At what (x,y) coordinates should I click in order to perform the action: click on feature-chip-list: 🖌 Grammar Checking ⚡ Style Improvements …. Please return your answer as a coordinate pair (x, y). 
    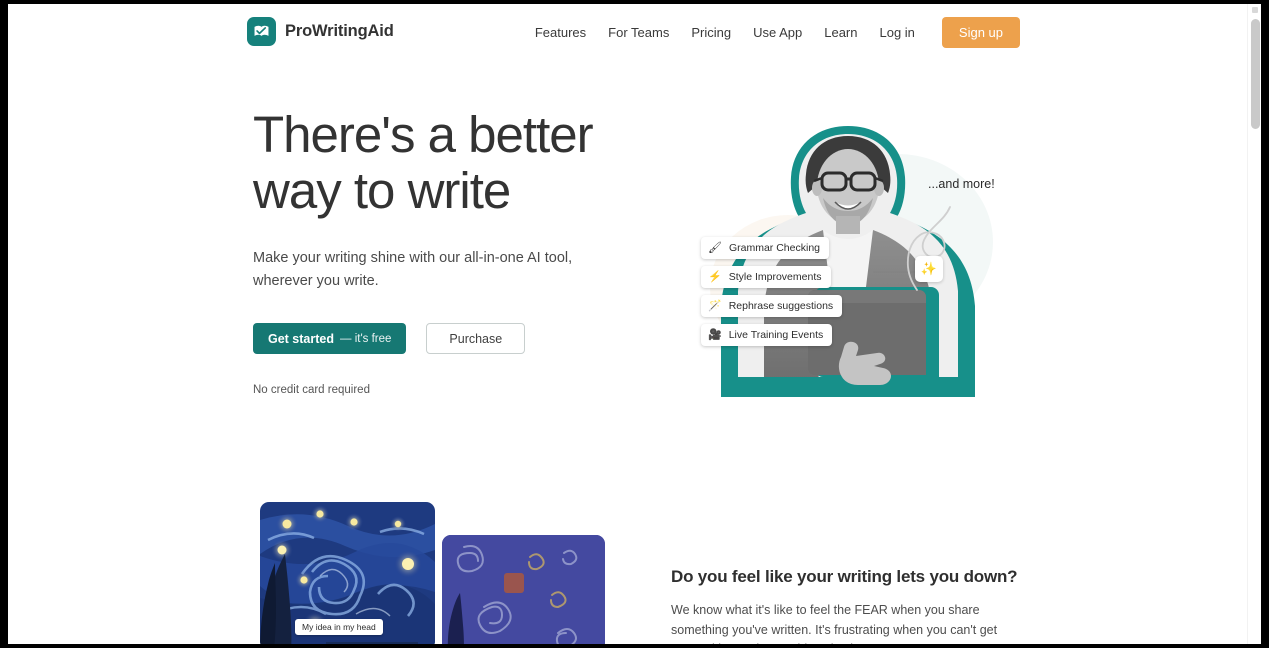
    Looking at the image, I should click on (772, 291).